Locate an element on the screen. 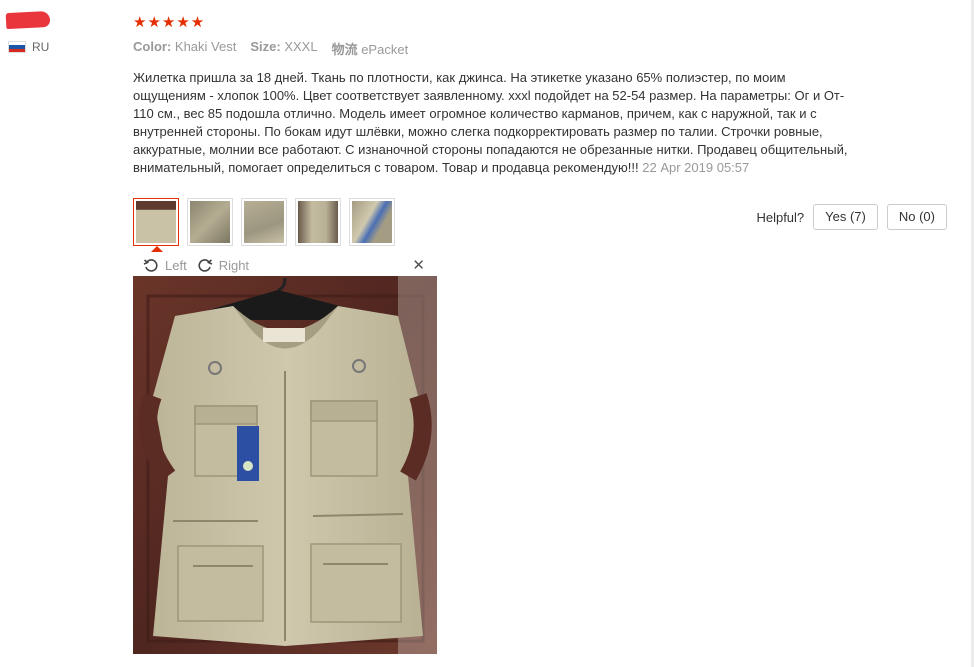 The width and height of the screenshot is (974, 667). rotate-left-label: Left is located at coordinates (176, 265).